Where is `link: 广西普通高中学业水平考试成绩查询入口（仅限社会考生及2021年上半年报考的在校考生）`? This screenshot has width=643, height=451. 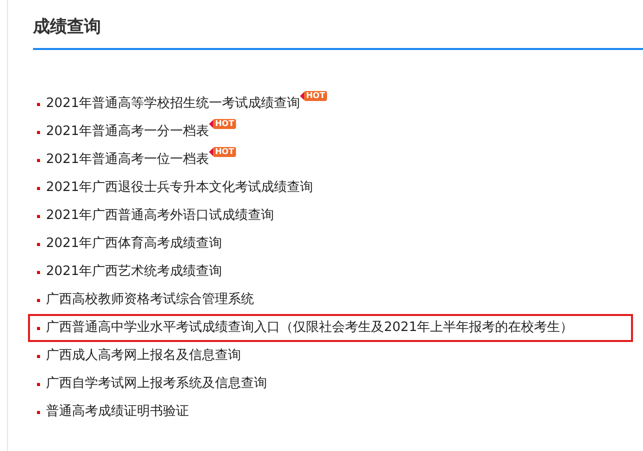 link: 广西普通高中学业水平考试成绩查询入口（仅限社会考生及2021年上半年报考的在校考生） is located at coordinates (310, 328).